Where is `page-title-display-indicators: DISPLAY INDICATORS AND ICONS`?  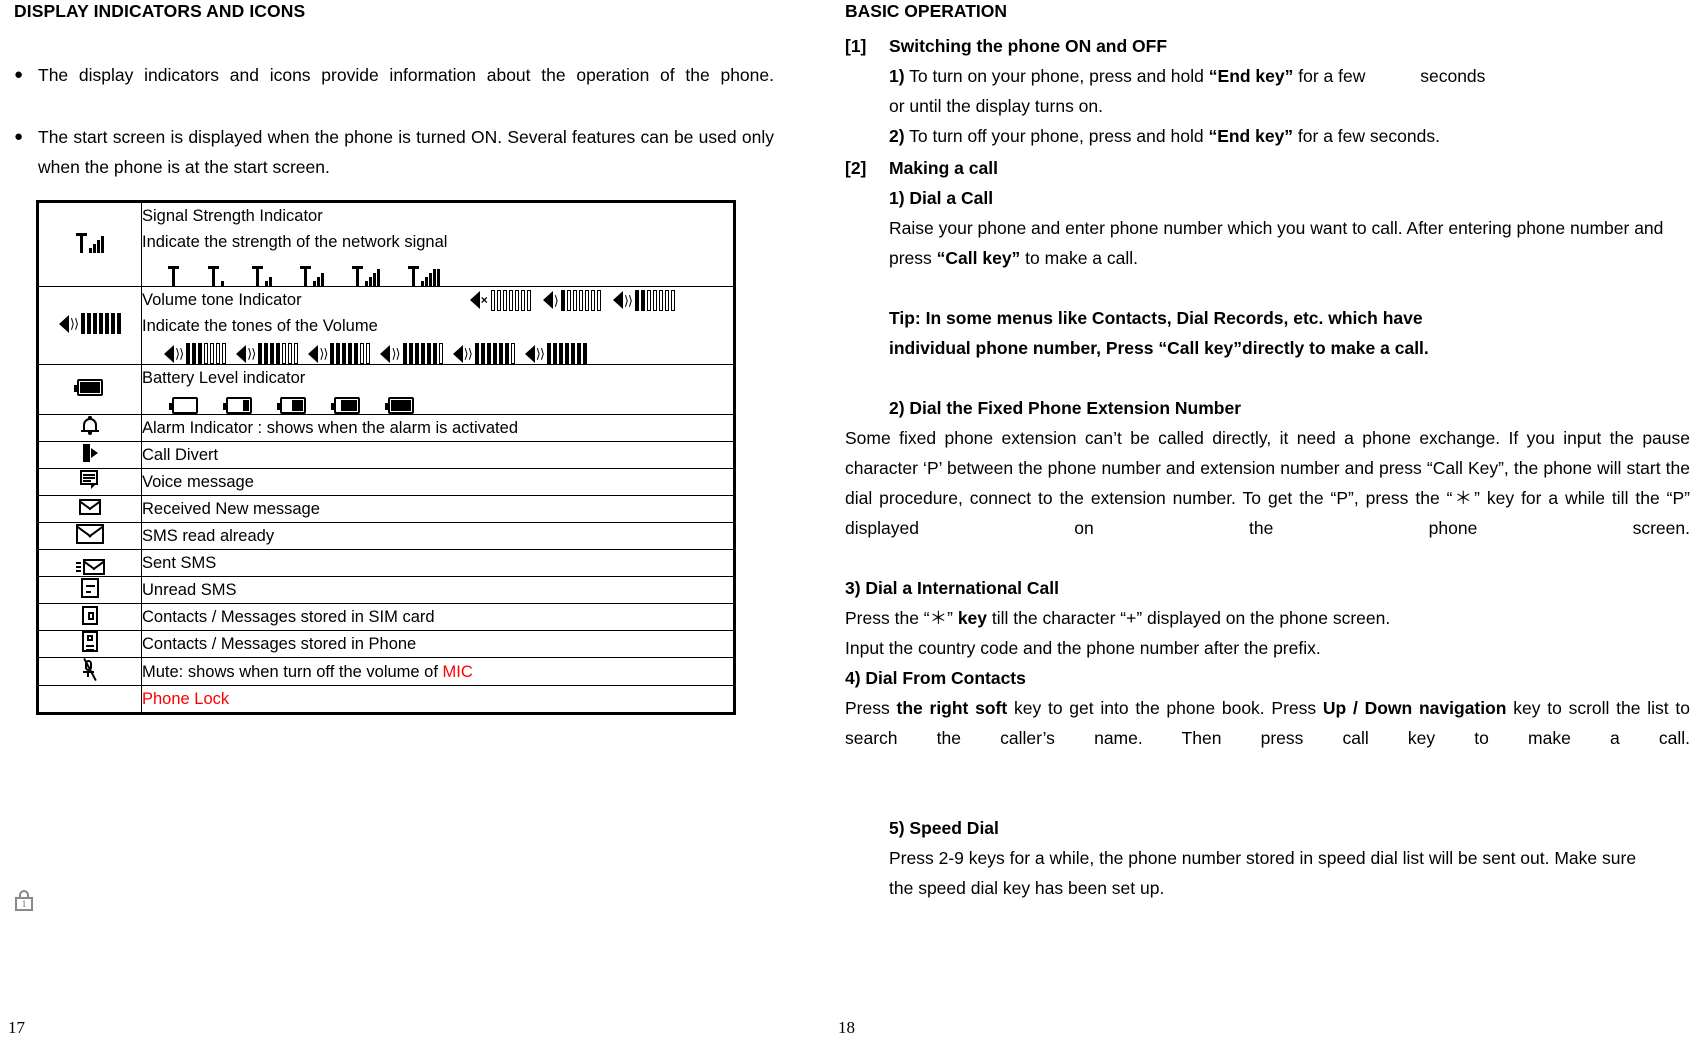
page-title-display-indicators: DISPLAY INDICATORS AND ICONS is located at coordinates (160, 11).